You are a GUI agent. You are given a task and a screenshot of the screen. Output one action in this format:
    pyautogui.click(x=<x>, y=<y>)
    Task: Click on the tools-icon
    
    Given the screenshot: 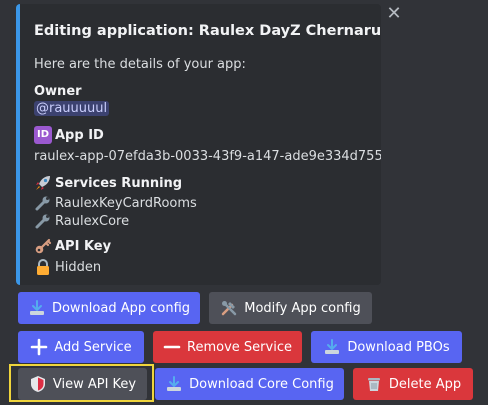 What is the action you would take?
    pyautogui.click(x=229, y=308)
    